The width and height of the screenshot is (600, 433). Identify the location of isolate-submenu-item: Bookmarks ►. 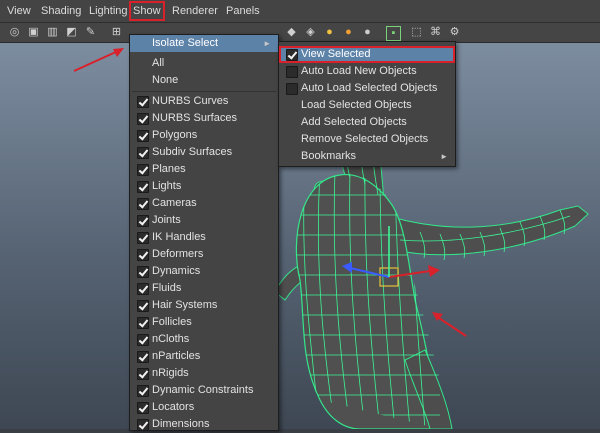
(367, 156).